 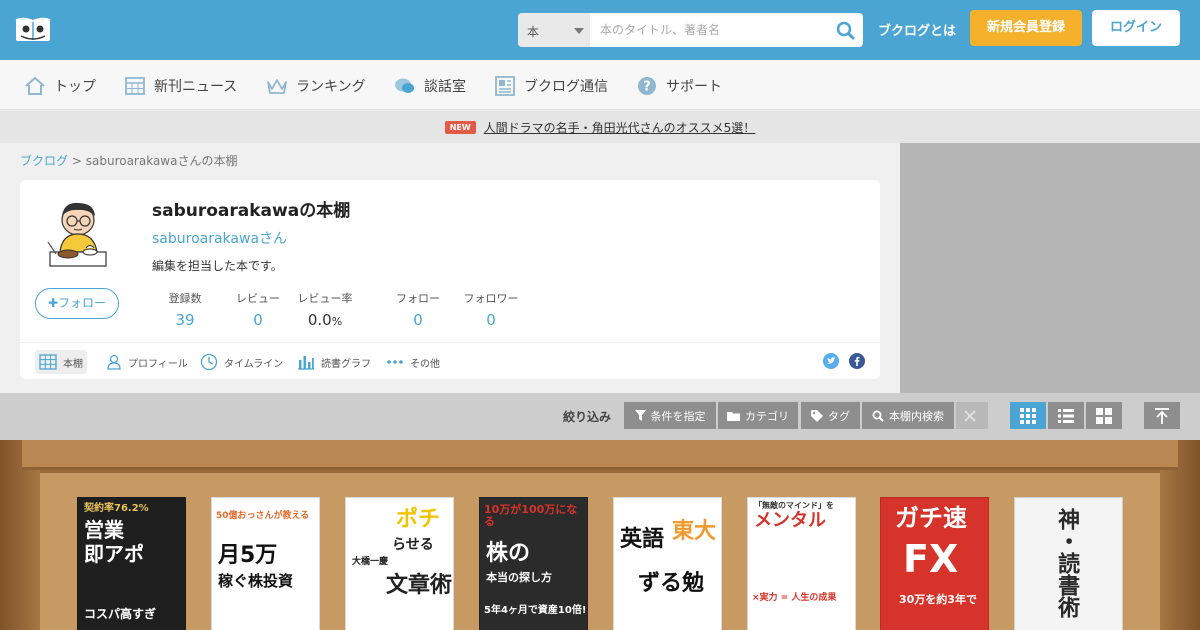 What do you see at coordinates (334, 362) in the screenshot?
I see `tab-reading-graph: 読書グラフ` at bounding box center [334, 362].